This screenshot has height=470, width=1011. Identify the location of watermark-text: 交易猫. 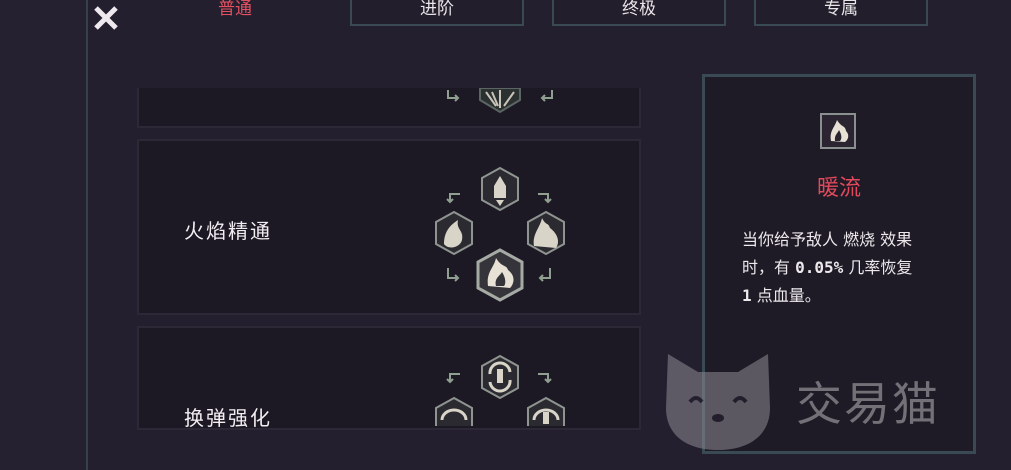
(868, 404).